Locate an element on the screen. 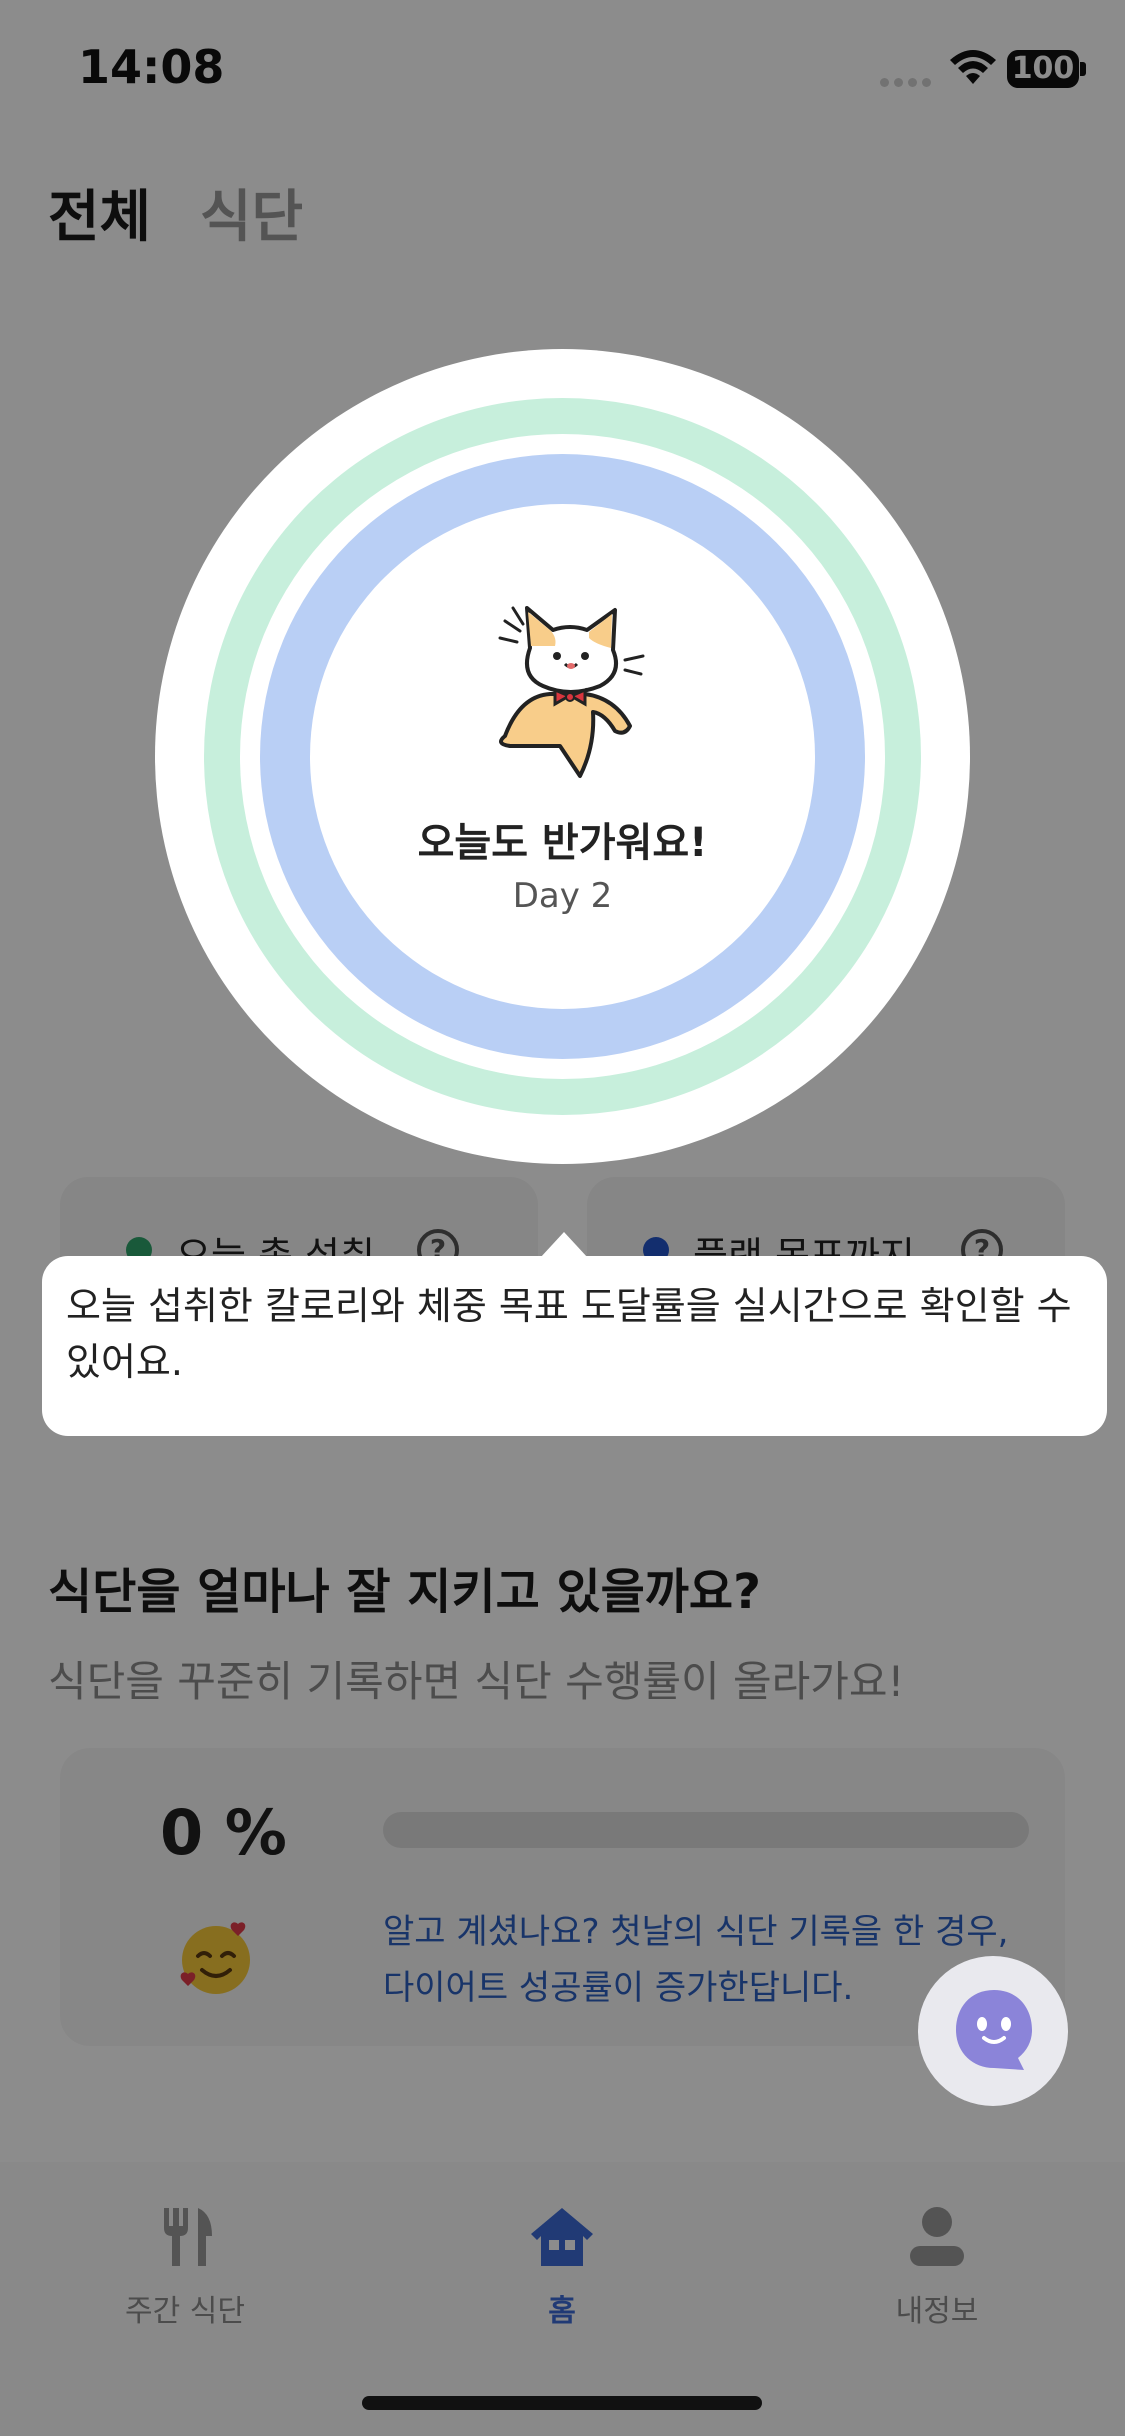  greeting-text-highlight: 오늘도 반가워요! is located at coordinates (562, 843).